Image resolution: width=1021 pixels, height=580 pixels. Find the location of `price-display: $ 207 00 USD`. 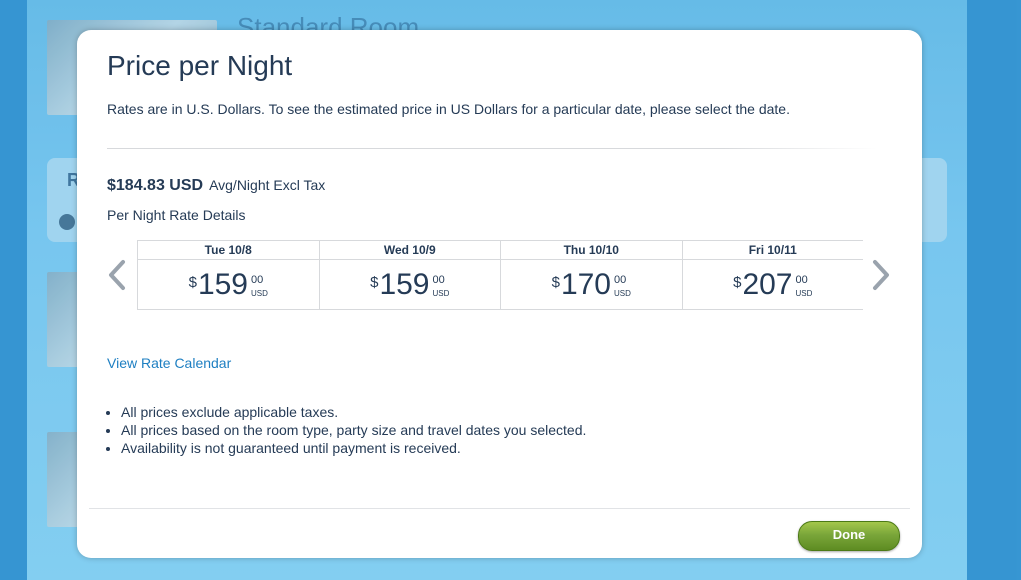

price-display: $ 207 00 USD is located at coordinates (773, 284).